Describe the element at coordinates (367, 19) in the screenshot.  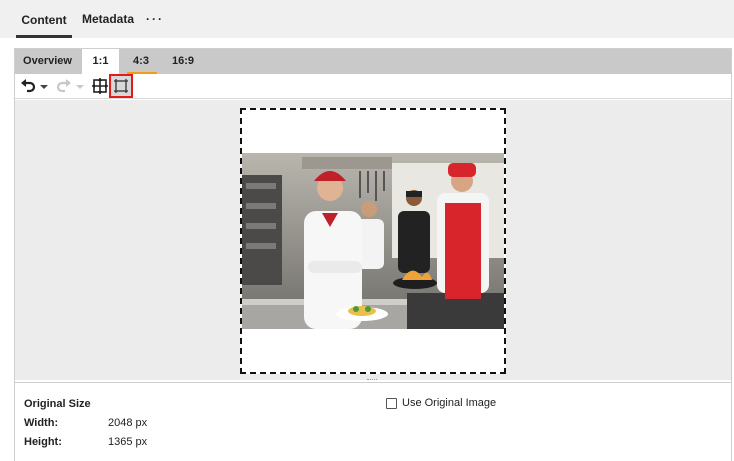
I see `top-tab-bar: Content Metadata ···` at that location.